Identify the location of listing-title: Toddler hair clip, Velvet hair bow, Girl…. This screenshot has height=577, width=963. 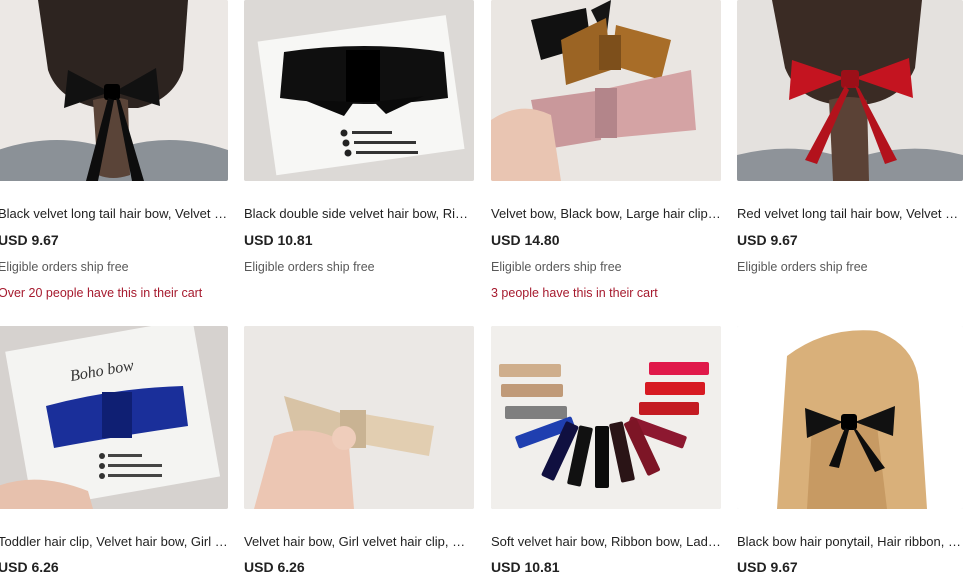
(114, 542).